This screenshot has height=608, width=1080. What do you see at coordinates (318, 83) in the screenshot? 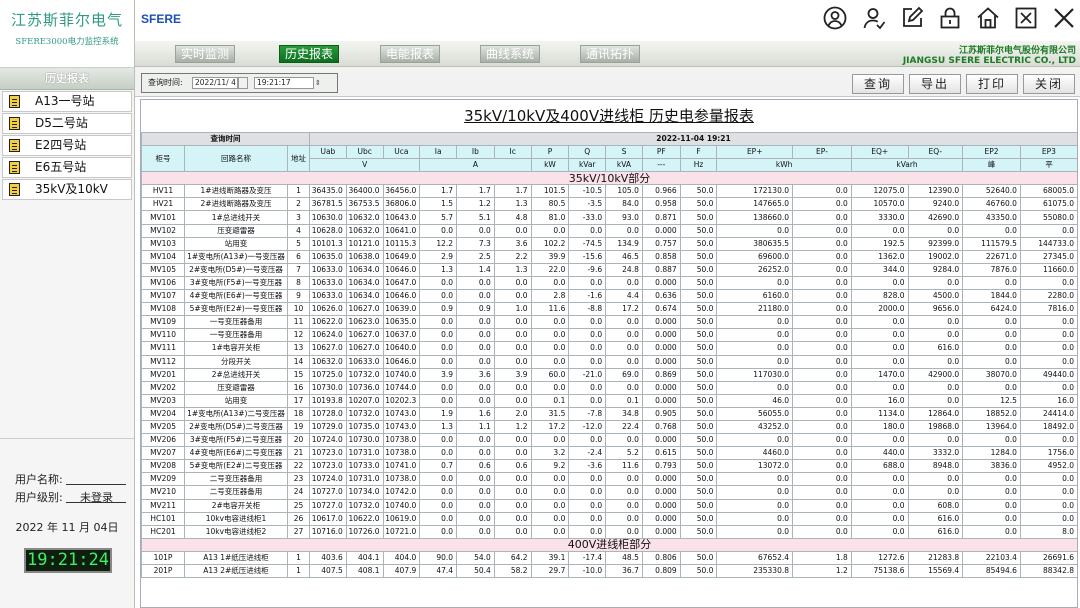
I see `spin-icon: ⇕` at bounding box center [318, 83].